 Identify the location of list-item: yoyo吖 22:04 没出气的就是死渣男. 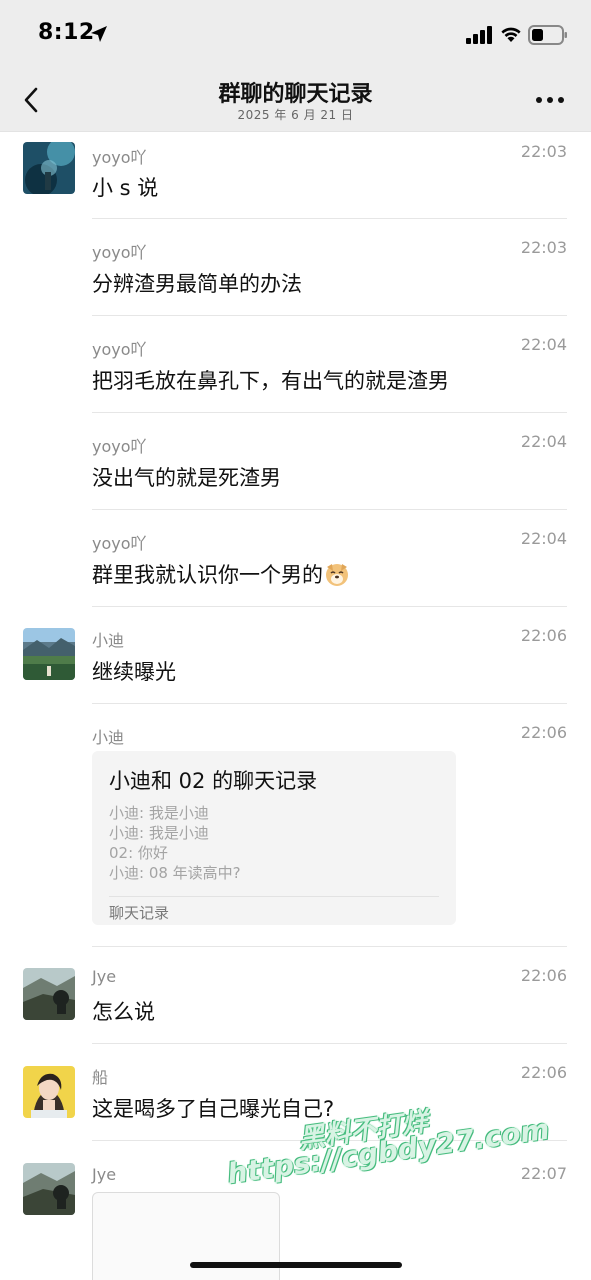
(295, 471).